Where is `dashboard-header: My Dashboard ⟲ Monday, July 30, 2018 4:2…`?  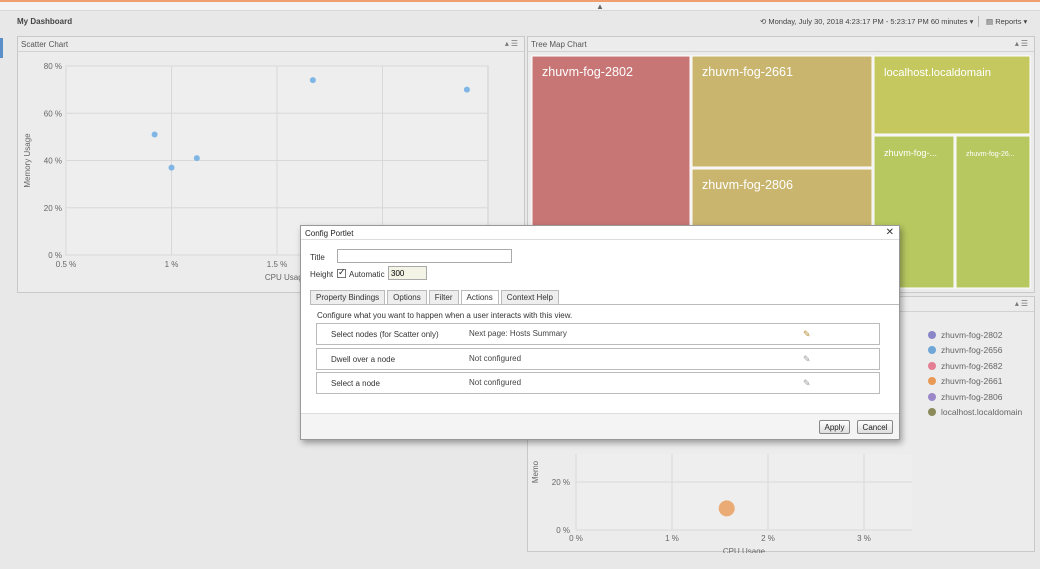 dashboard-header: My Dashboard ⟲ Monday, July 30, 2018 4:2… is located at coordinates (520, 22).